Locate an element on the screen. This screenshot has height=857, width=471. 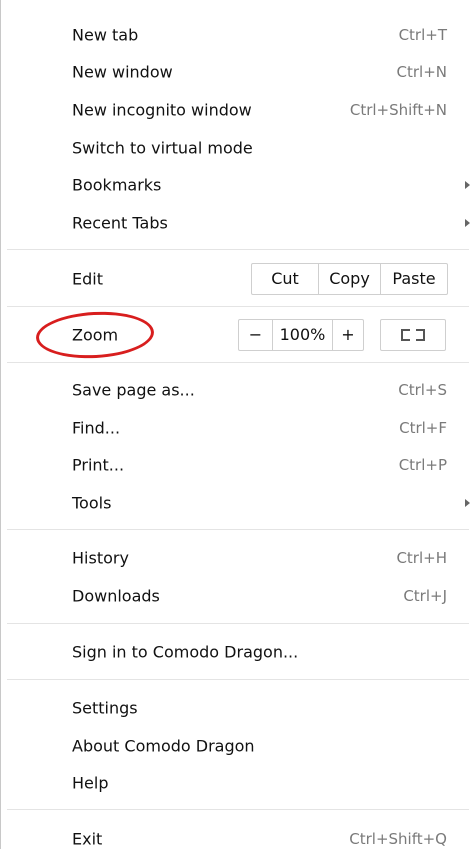
menu-item-shortcut: Ctrl+S is located at coordinates (422, 389).